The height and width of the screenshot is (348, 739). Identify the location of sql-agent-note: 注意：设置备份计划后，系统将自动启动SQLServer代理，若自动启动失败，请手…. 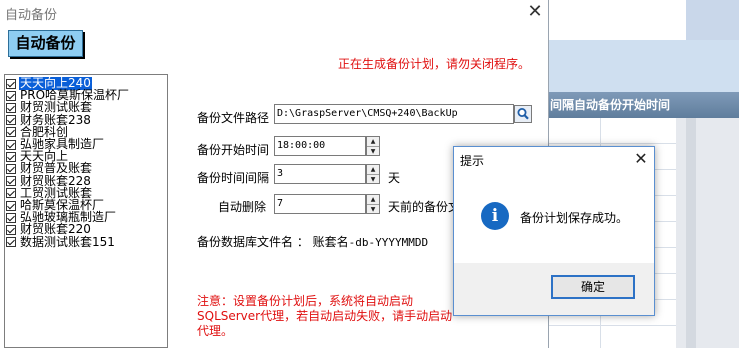
(325, 316).